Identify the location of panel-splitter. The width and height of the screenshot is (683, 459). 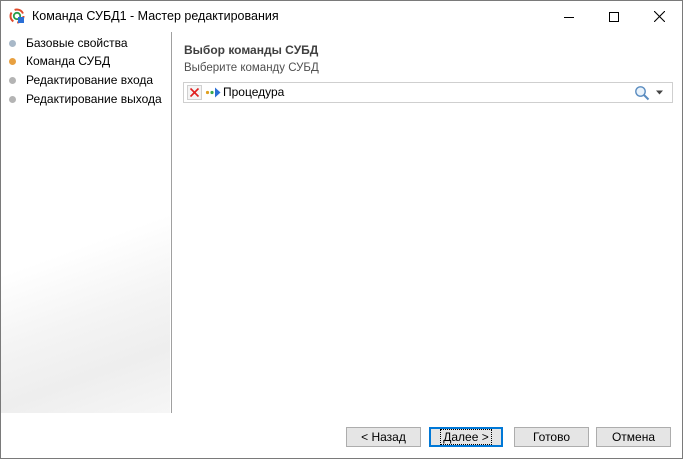
(171, 222).